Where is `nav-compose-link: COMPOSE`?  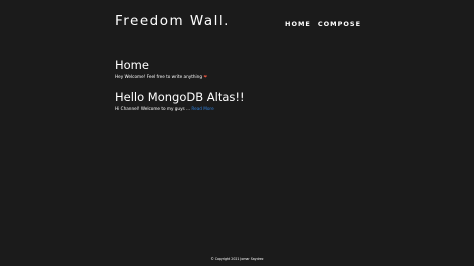
nav-compose-link: COMPOSE is located at coordinates (339, 24).